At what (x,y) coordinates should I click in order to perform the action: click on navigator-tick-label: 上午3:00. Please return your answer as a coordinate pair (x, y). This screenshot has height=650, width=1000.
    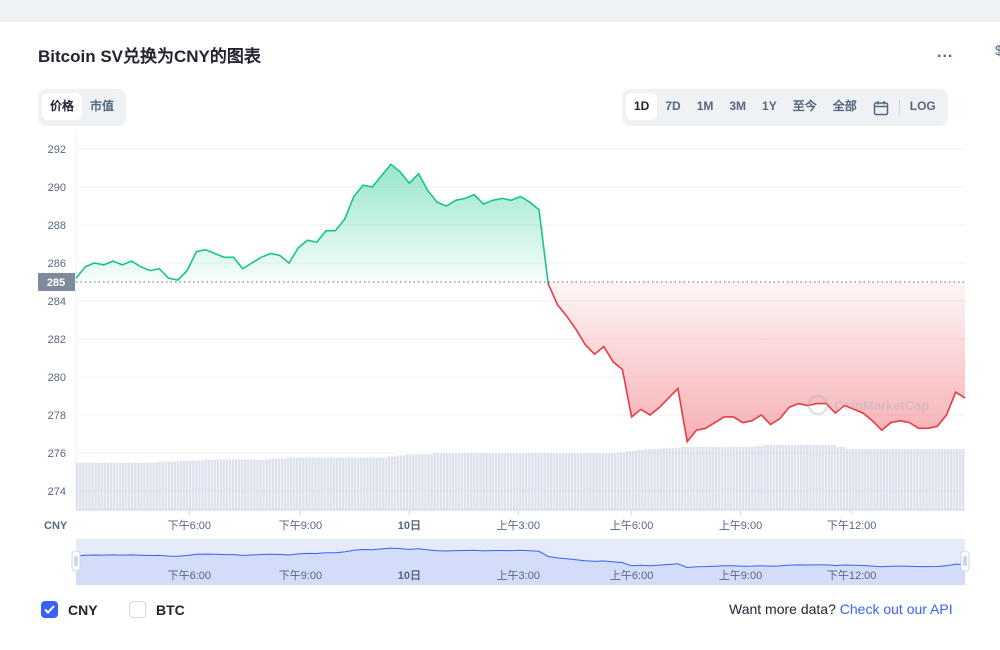
    Looking at the image, I should click on (518, 575).